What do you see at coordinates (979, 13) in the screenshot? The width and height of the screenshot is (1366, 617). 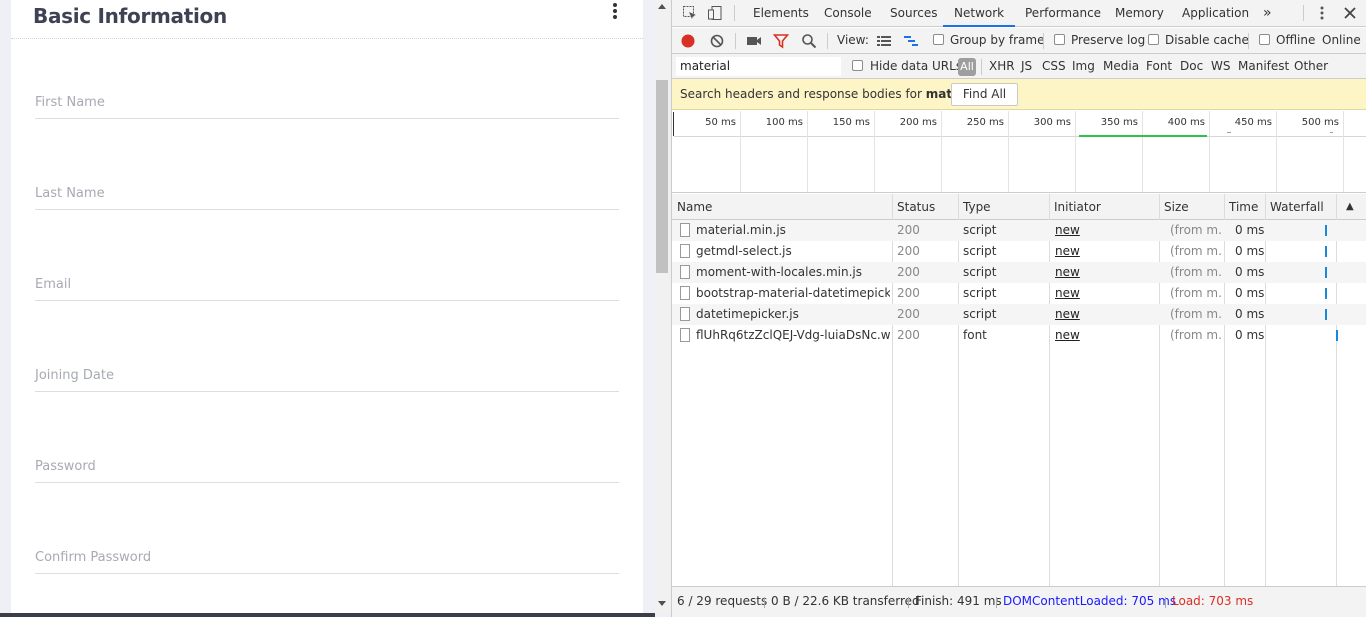 I see `tab-network: Network` at bounding box center [979, 13].